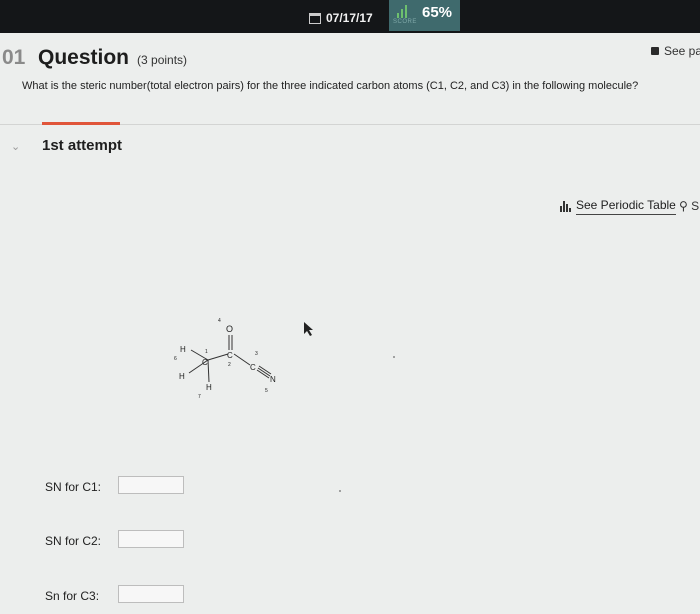 The width and height of the screenshot is (700, 614). What do you see at coordinates (14, 57) in the screenshot?
I see `question-number: 01` at bounding box center [14, 57].